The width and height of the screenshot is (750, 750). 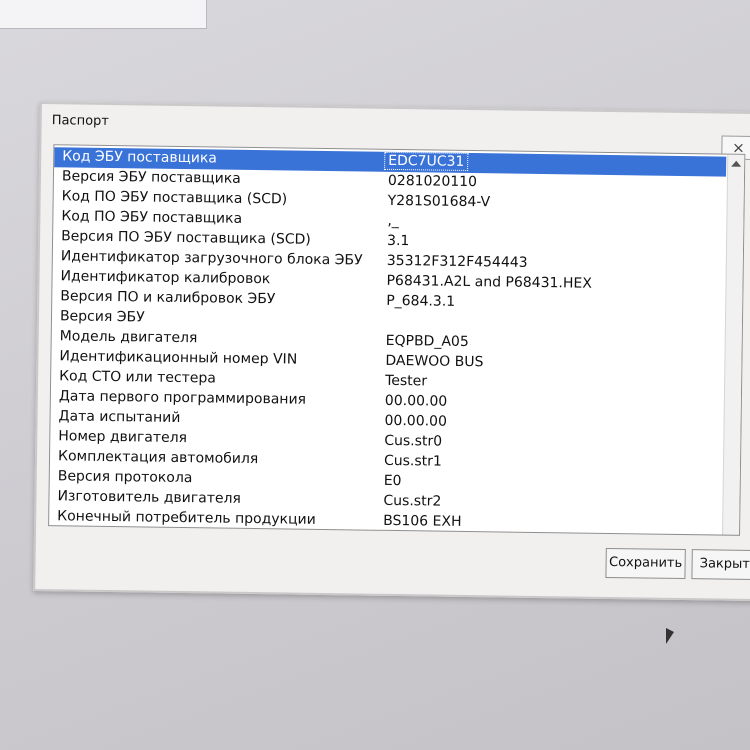 I want to click on field-value: 35312F312F454443, so click(x=457, y=261).